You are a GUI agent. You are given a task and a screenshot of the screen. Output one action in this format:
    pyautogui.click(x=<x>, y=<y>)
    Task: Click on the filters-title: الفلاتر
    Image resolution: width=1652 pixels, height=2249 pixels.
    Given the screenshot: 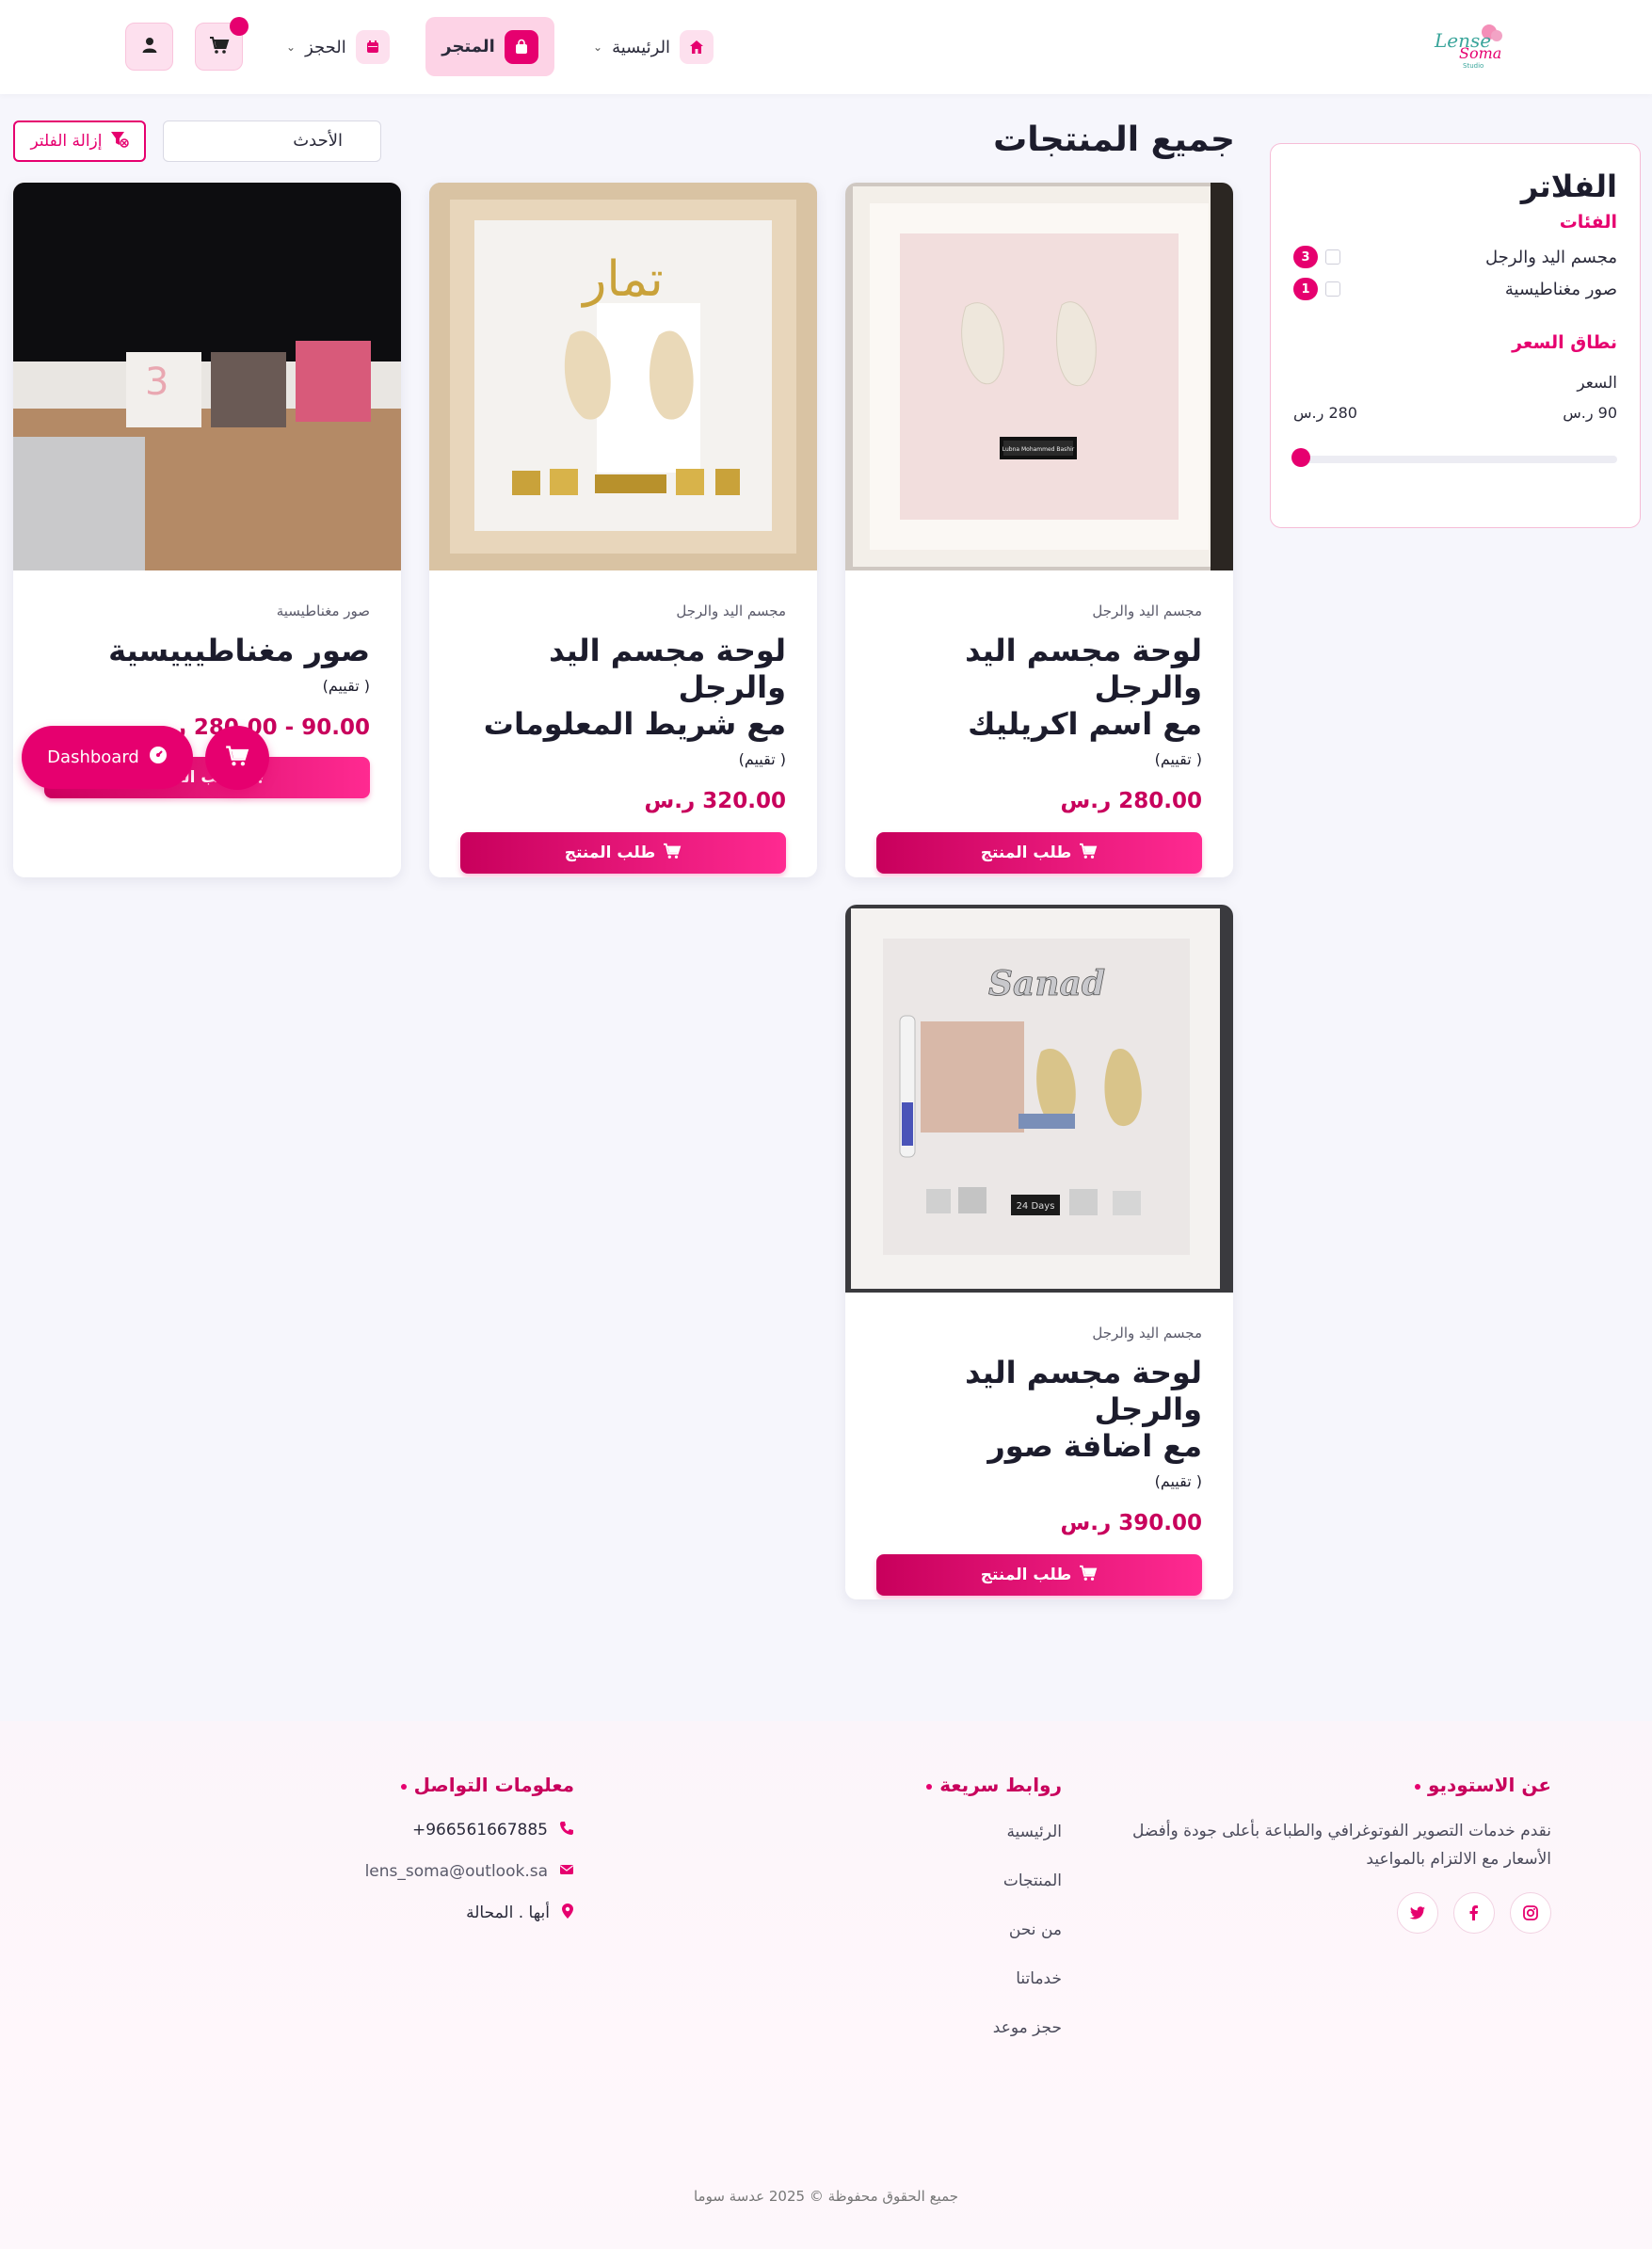 What is the action you would take?
    pyautogui.click(x=1568, y=186)
    